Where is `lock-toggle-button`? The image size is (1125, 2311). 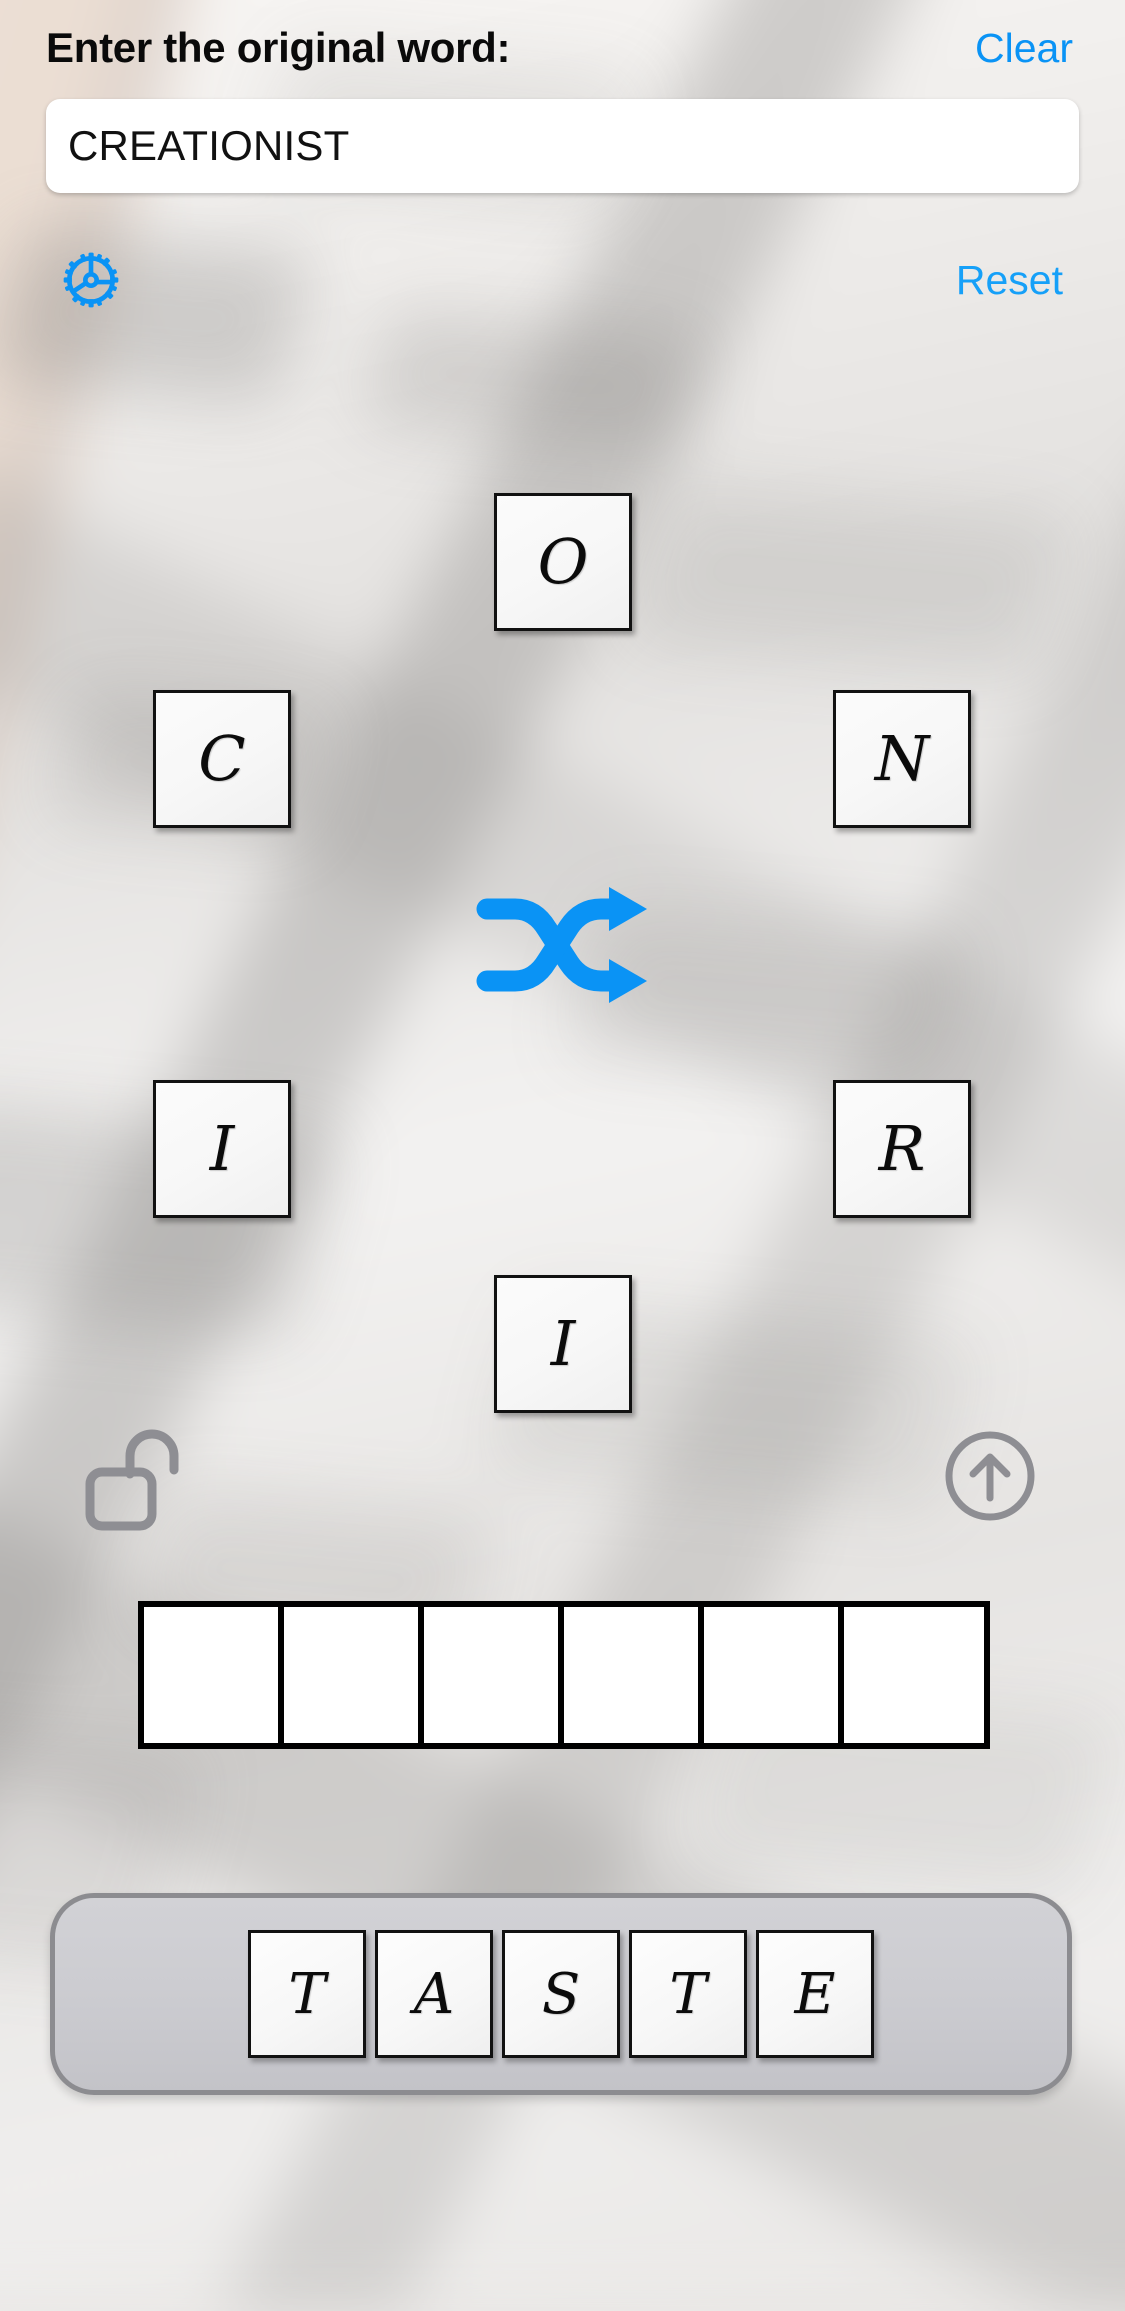
lock-toggle-button is located at coordinates (139, 1480).